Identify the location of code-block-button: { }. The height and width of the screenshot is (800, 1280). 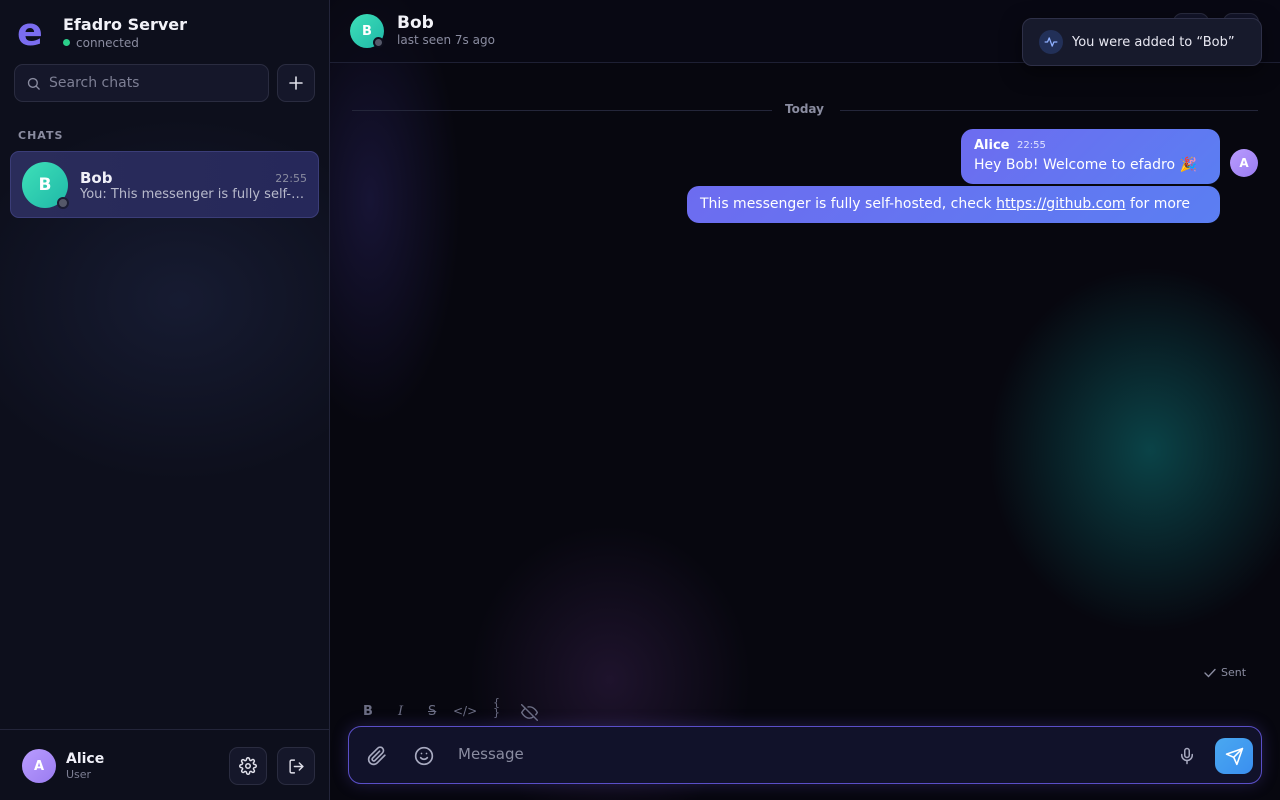
(497, 707).